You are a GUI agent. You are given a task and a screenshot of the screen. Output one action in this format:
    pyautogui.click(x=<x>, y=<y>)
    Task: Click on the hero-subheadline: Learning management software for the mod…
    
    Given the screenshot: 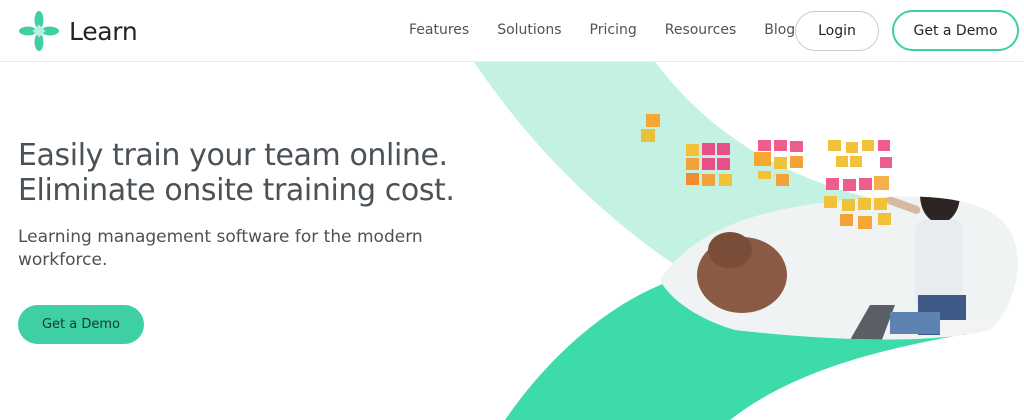 What is the action you would take?
    pyautogui.click(x=220, y=248)
    